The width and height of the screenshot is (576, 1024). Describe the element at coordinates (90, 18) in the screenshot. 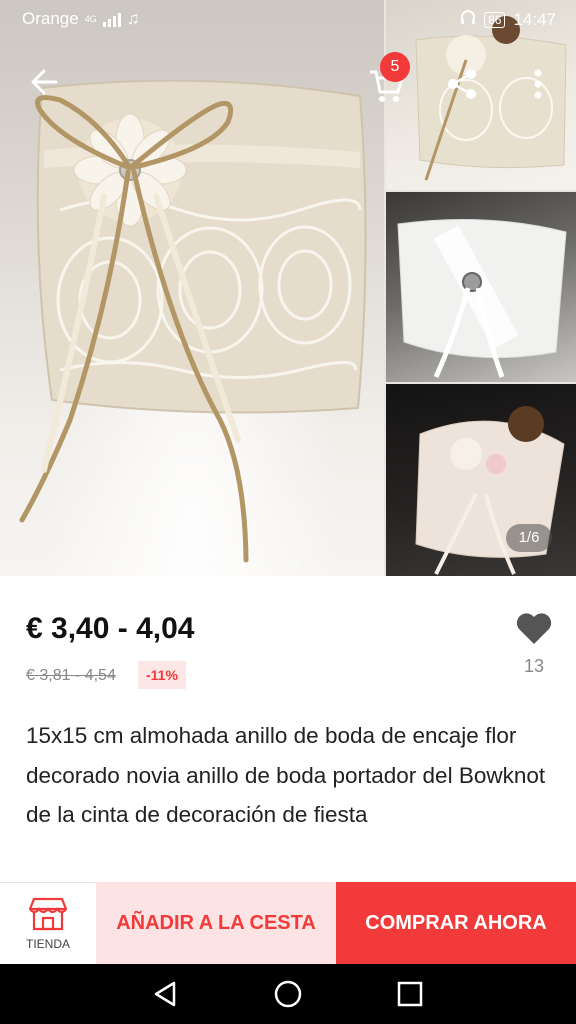

I see `network-type: 4G` at that location.